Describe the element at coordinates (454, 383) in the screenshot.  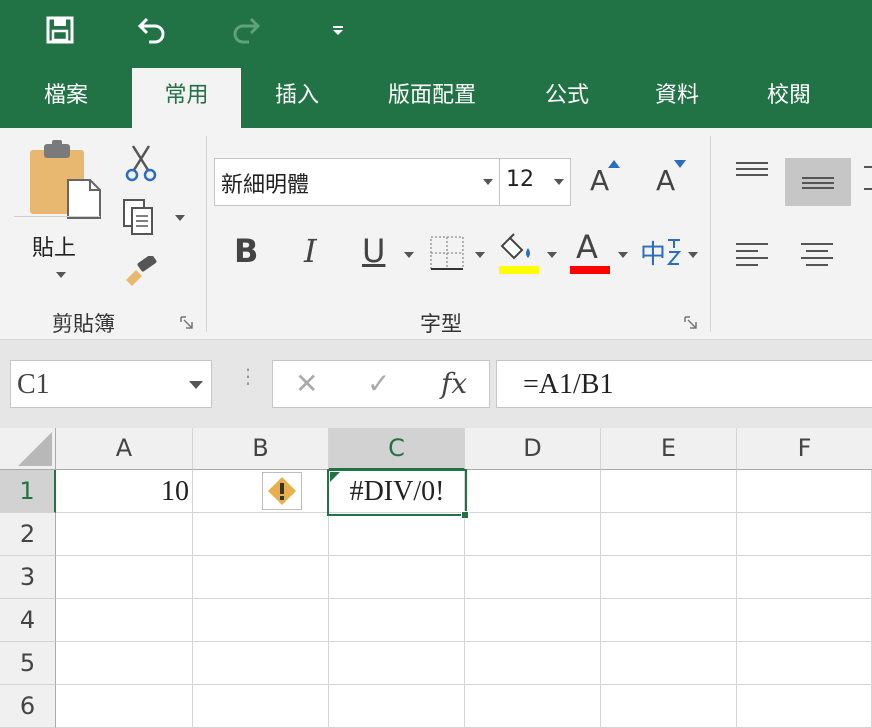
I see `insert-function-icon: fx` at that location.